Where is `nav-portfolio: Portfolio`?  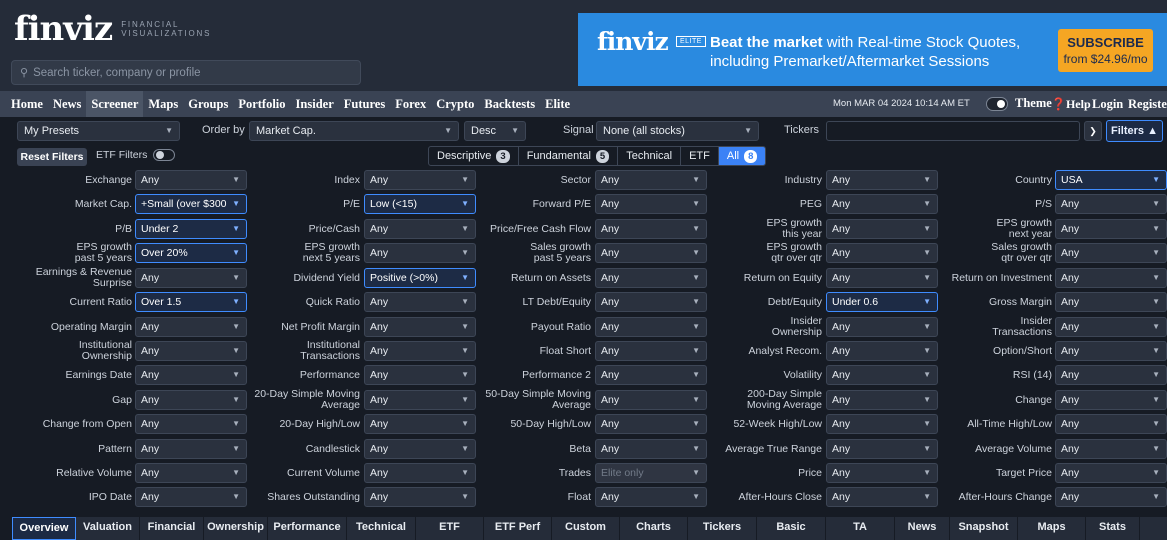
nav-portfolio: Portfolio is located at coordinates (261, 104).